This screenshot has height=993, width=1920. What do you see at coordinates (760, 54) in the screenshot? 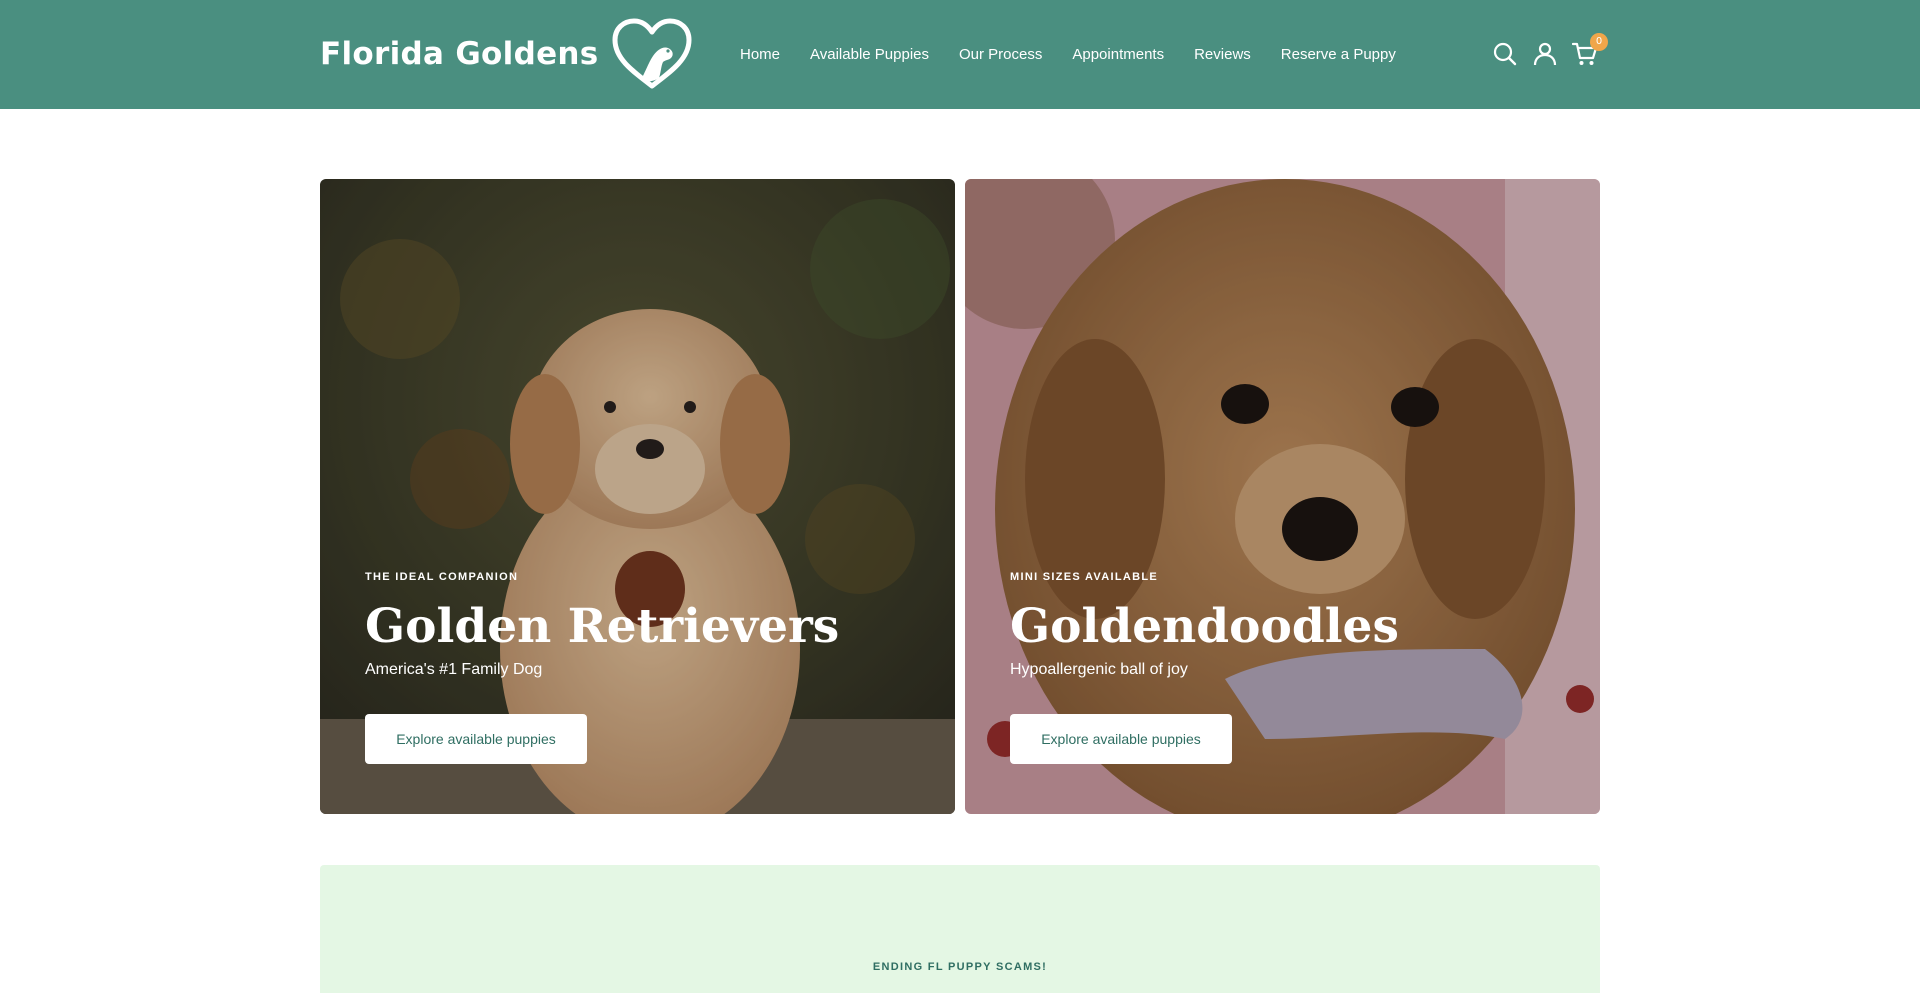
I see `nav-home: Home` at bounding box center [760, 54].